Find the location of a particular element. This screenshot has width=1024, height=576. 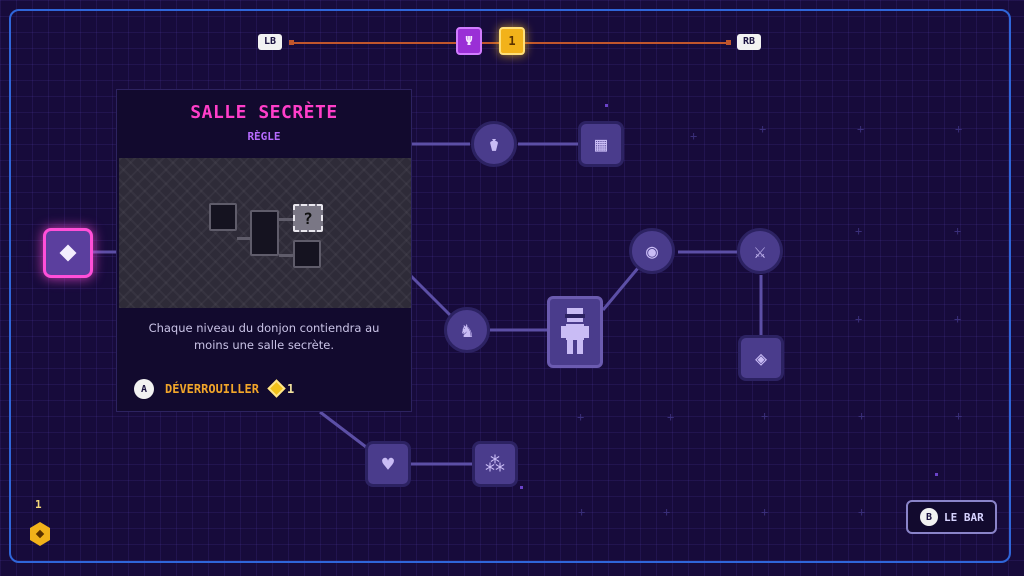

unlock-button: DÉVERROUILLER is located at coordinates (212, 389).